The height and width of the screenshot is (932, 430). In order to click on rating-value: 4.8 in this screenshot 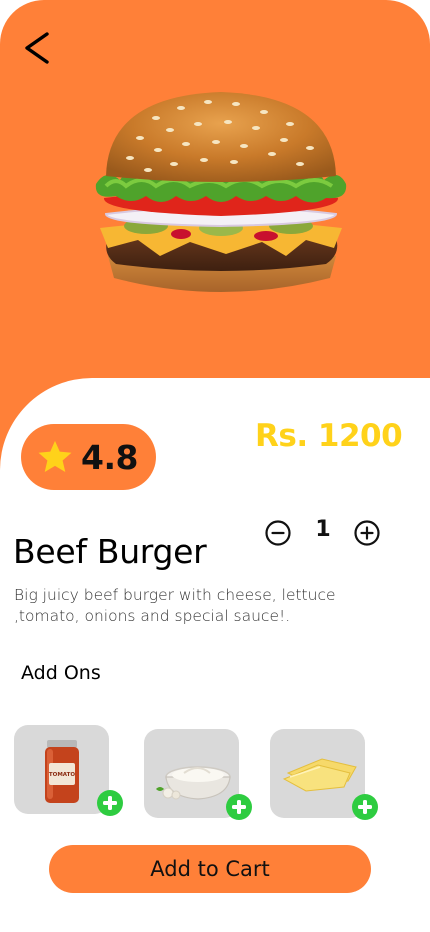, I will do `click(109, 457)`.